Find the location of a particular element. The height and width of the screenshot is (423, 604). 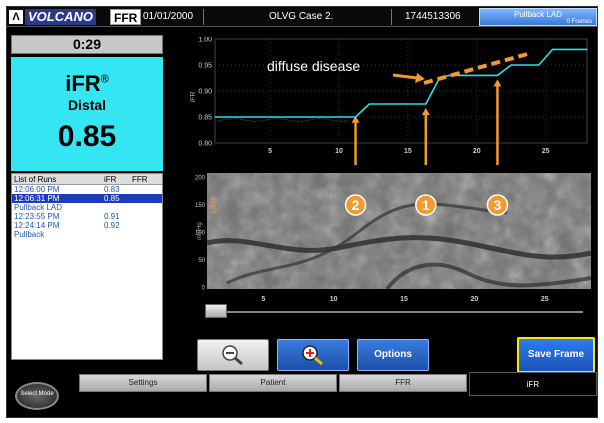

ifr-title: iFR® is located at coordinates (87, 83).